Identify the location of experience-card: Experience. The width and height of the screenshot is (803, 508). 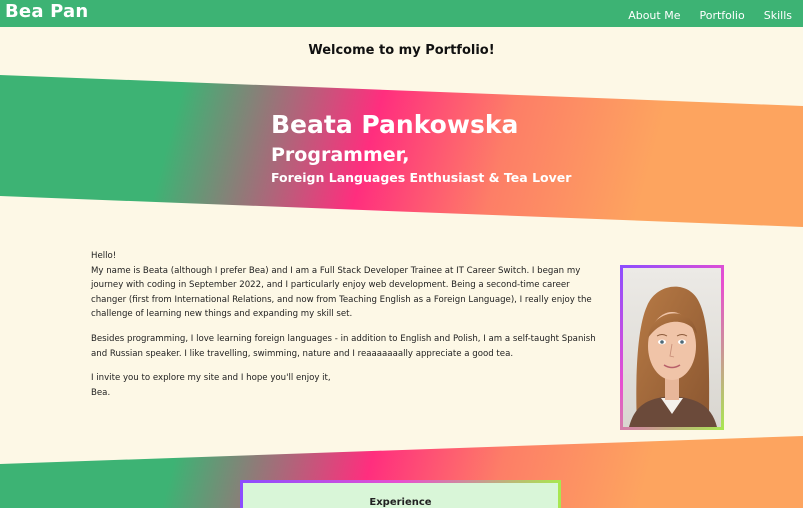
(400, 494).